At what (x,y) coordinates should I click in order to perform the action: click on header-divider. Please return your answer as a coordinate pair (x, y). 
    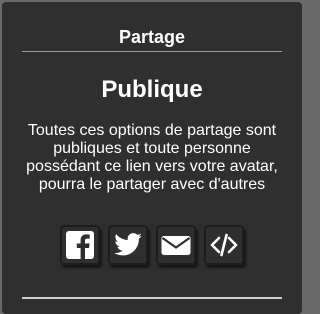
    Looking at the image, I should click on (152, 51).